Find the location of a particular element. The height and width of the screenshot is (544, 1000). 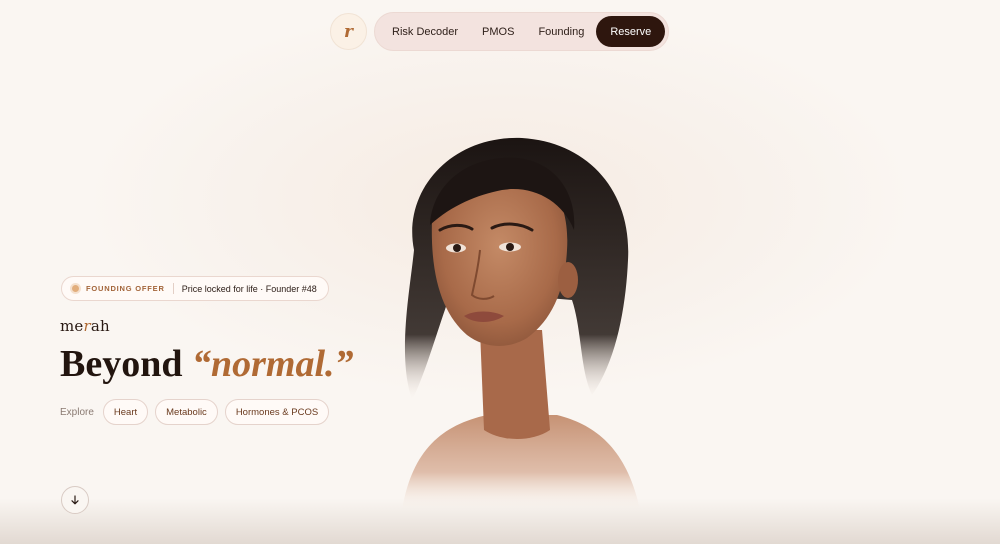

hero-headline: Beyond “normal.” is located at coordinates (207, 364).